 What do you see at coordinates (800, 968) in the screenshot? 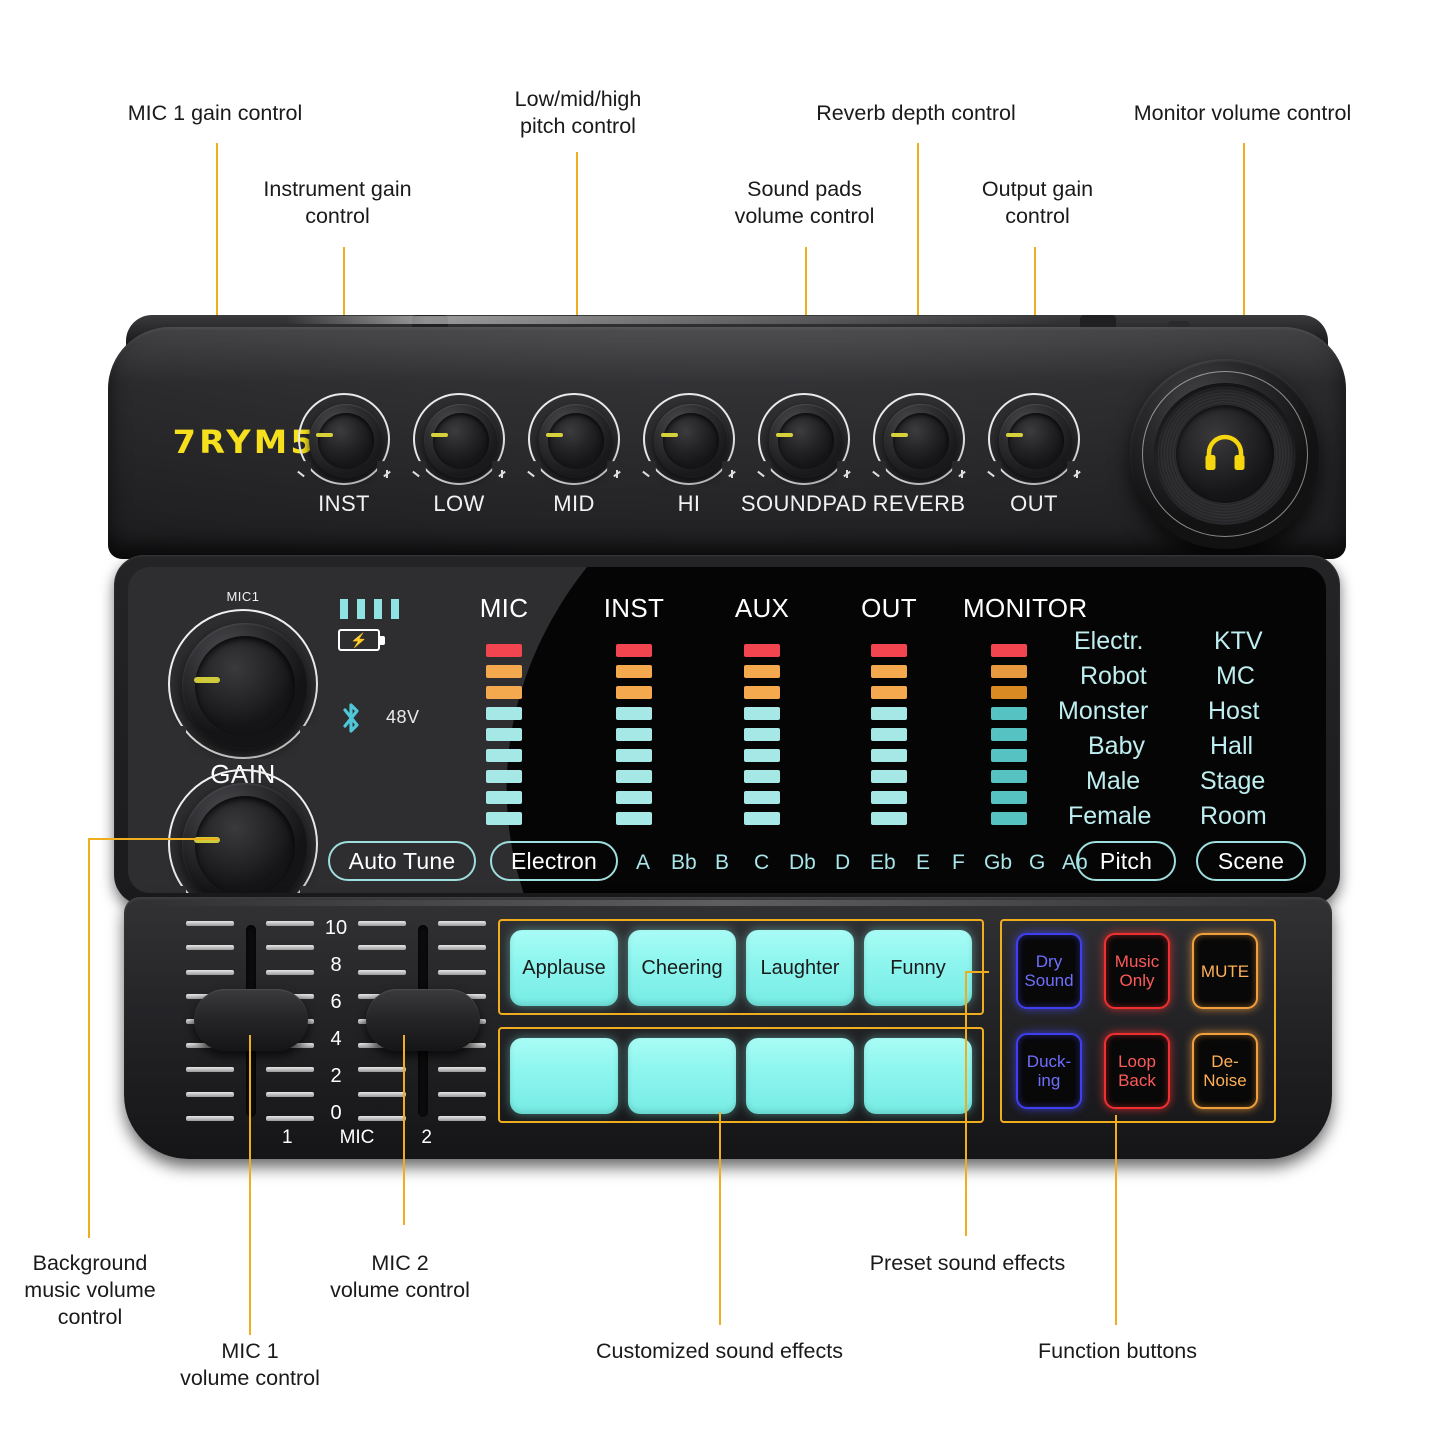
I see `pad-laughter: Laughter` at bounding box center [800, 968].